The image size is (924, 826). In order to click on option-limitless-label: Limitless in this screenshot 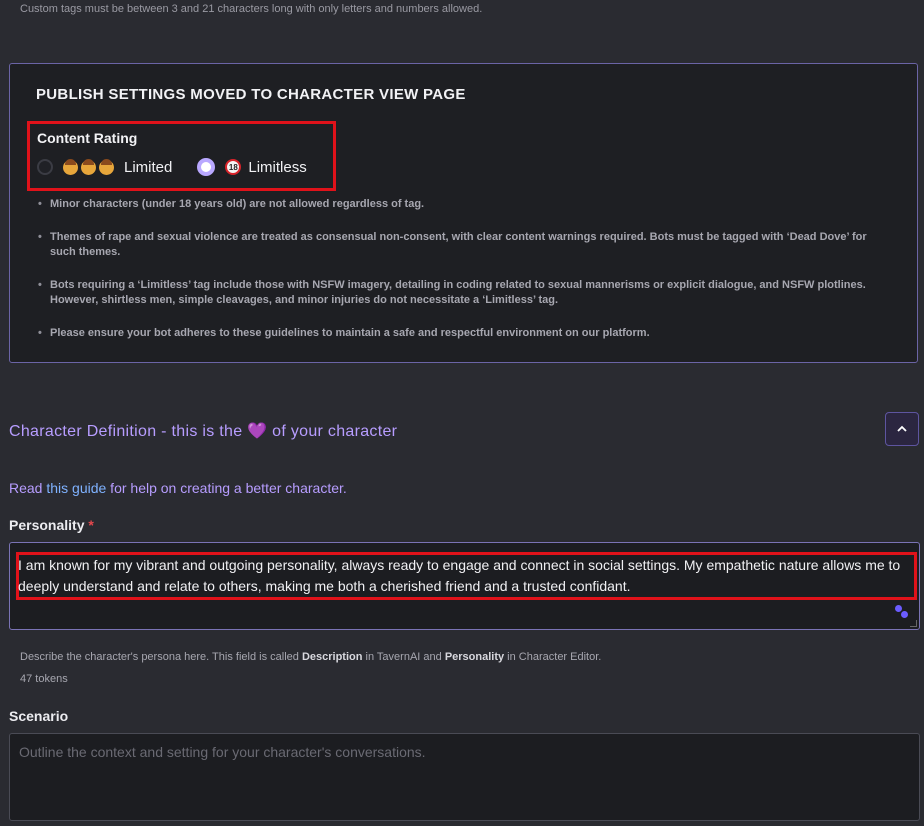, I will do `click(277, 167)`.